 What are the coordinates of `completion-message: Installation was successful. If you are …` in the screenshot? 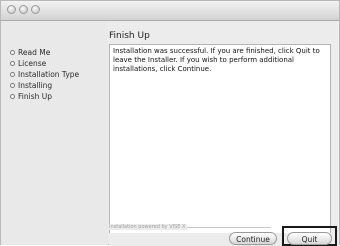 It's located at (216, 60).